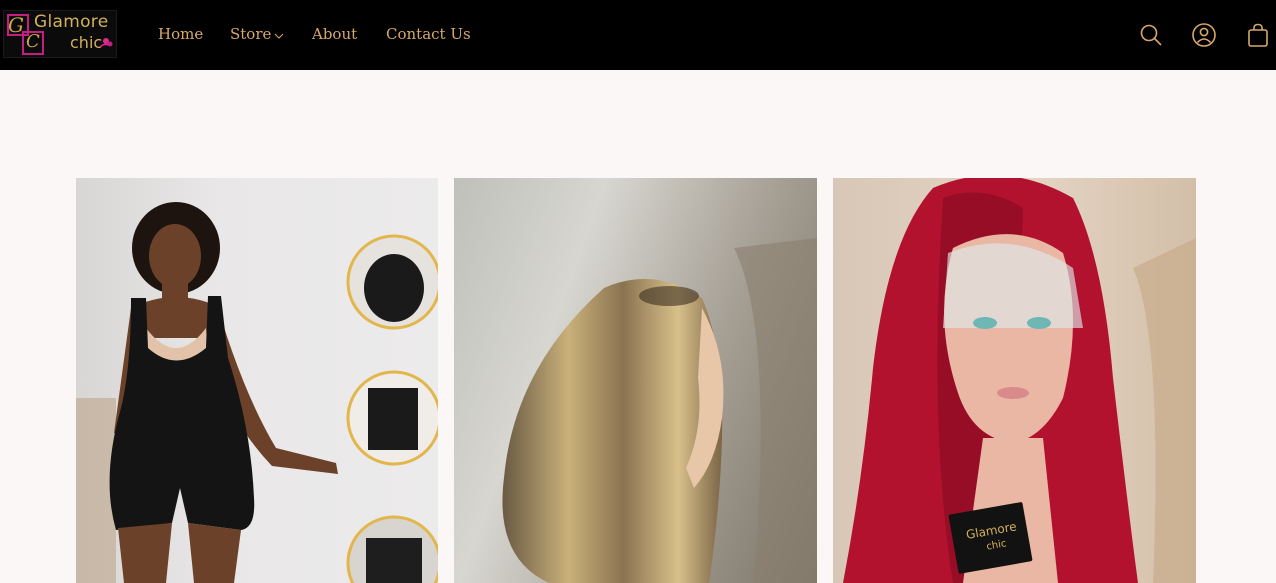 The width and height of the screenshot is (1276, 583). Describe the element at coordinates (33, 41) in the screenshot. I see `logo-monogram-c: C` at that location.